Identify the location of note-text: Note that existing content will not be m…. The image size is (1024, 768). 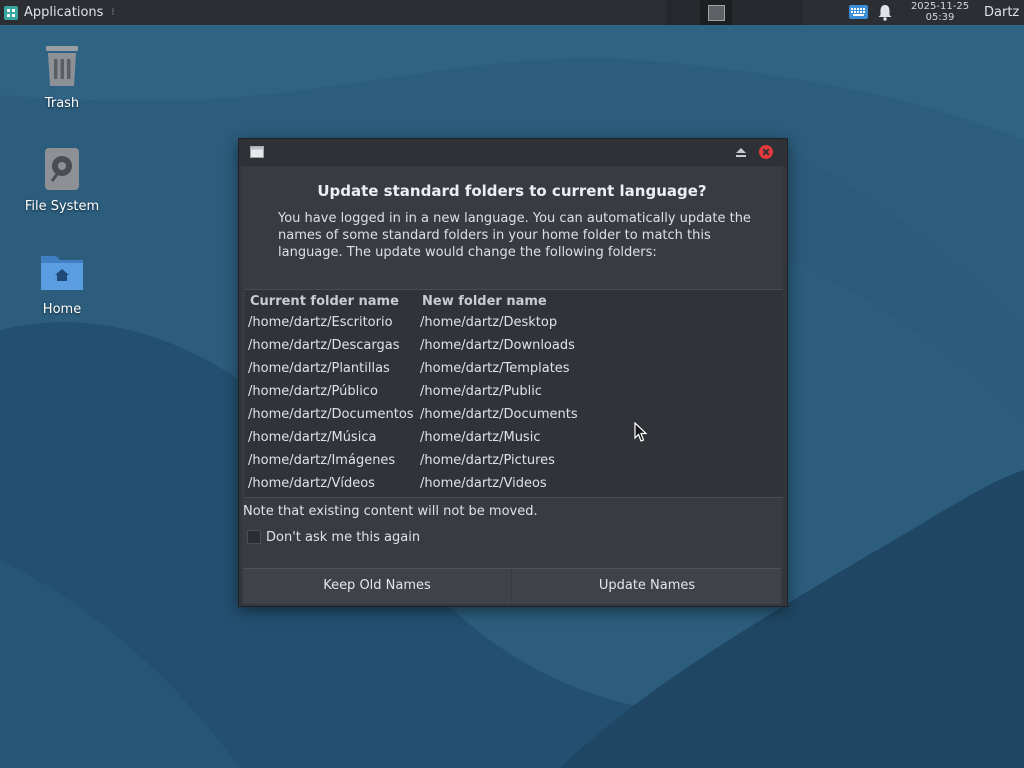
(390, 511).